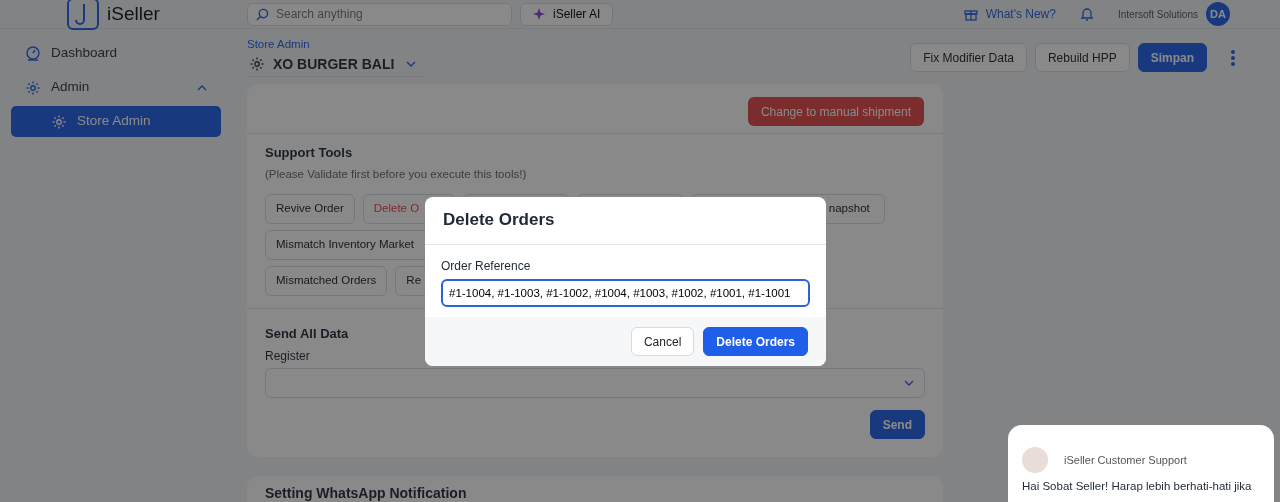  Describe the element at coordinates (262, 14) in the screenshot. I see `search-icon` at that location.